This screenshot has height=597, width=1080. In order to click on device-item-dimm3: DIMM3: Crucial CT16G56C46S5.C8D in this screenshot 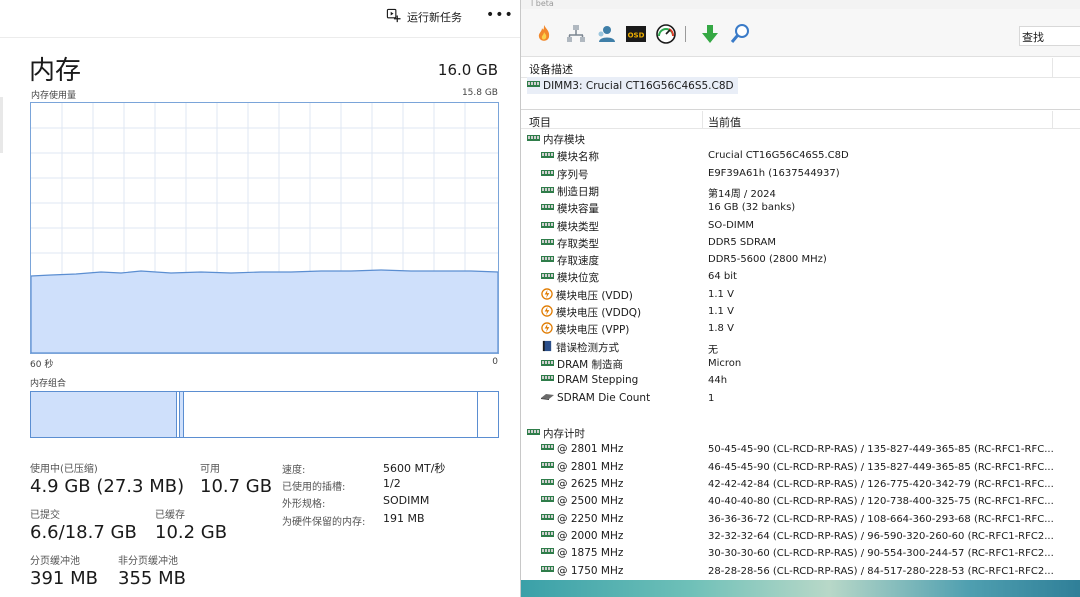, I will do `click(632, 85)`.